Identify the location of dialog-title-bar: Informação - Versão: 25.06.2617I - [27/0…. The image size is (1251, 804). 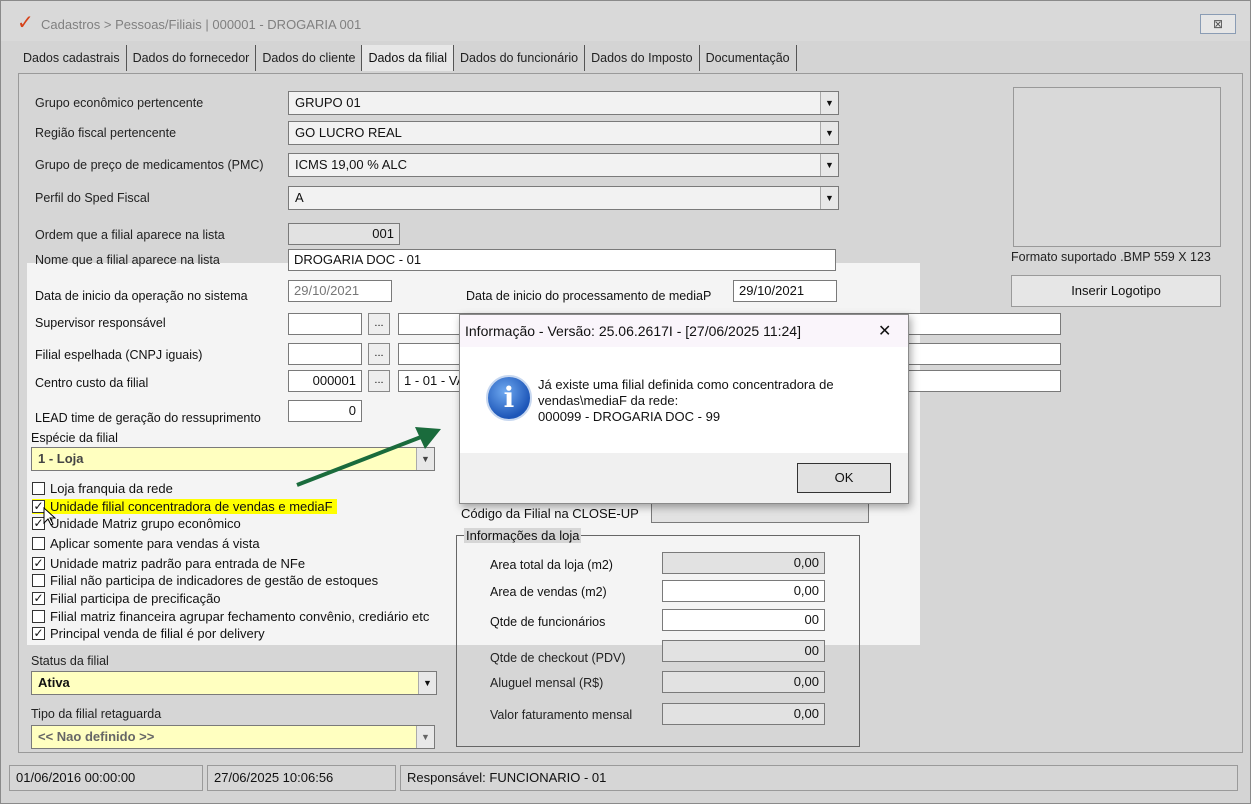
(684, 331).